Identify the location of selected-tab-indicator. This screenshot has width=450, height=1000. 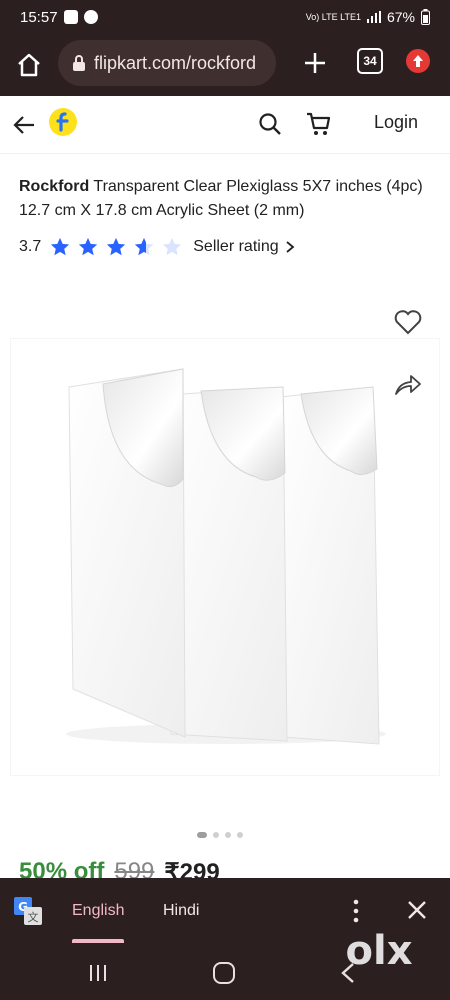
(98, 941).